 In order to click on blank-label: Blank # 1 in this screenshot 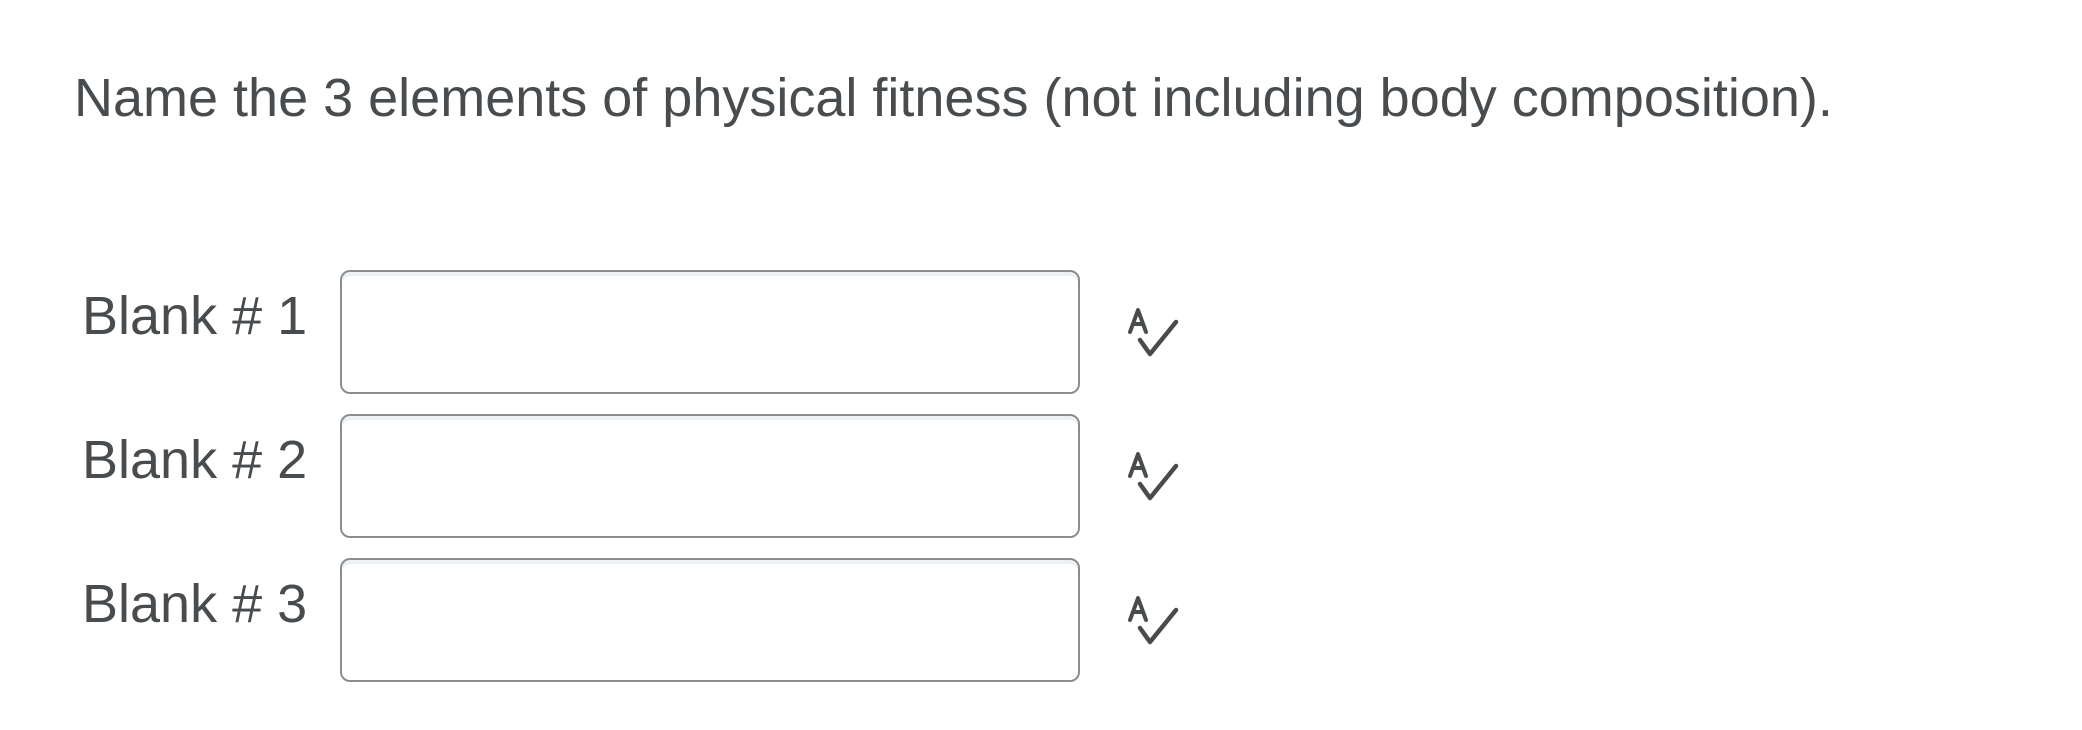, I will do `click(195, 316)`.